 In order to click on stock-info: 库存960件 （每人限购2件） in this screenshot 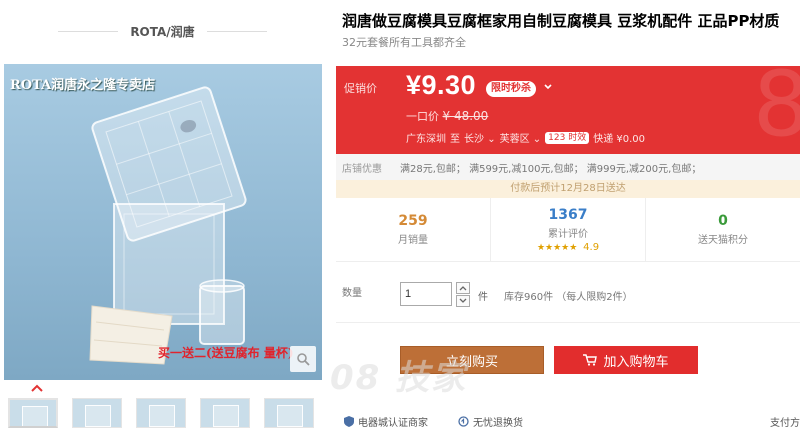, I will do `click(568, 297)`.